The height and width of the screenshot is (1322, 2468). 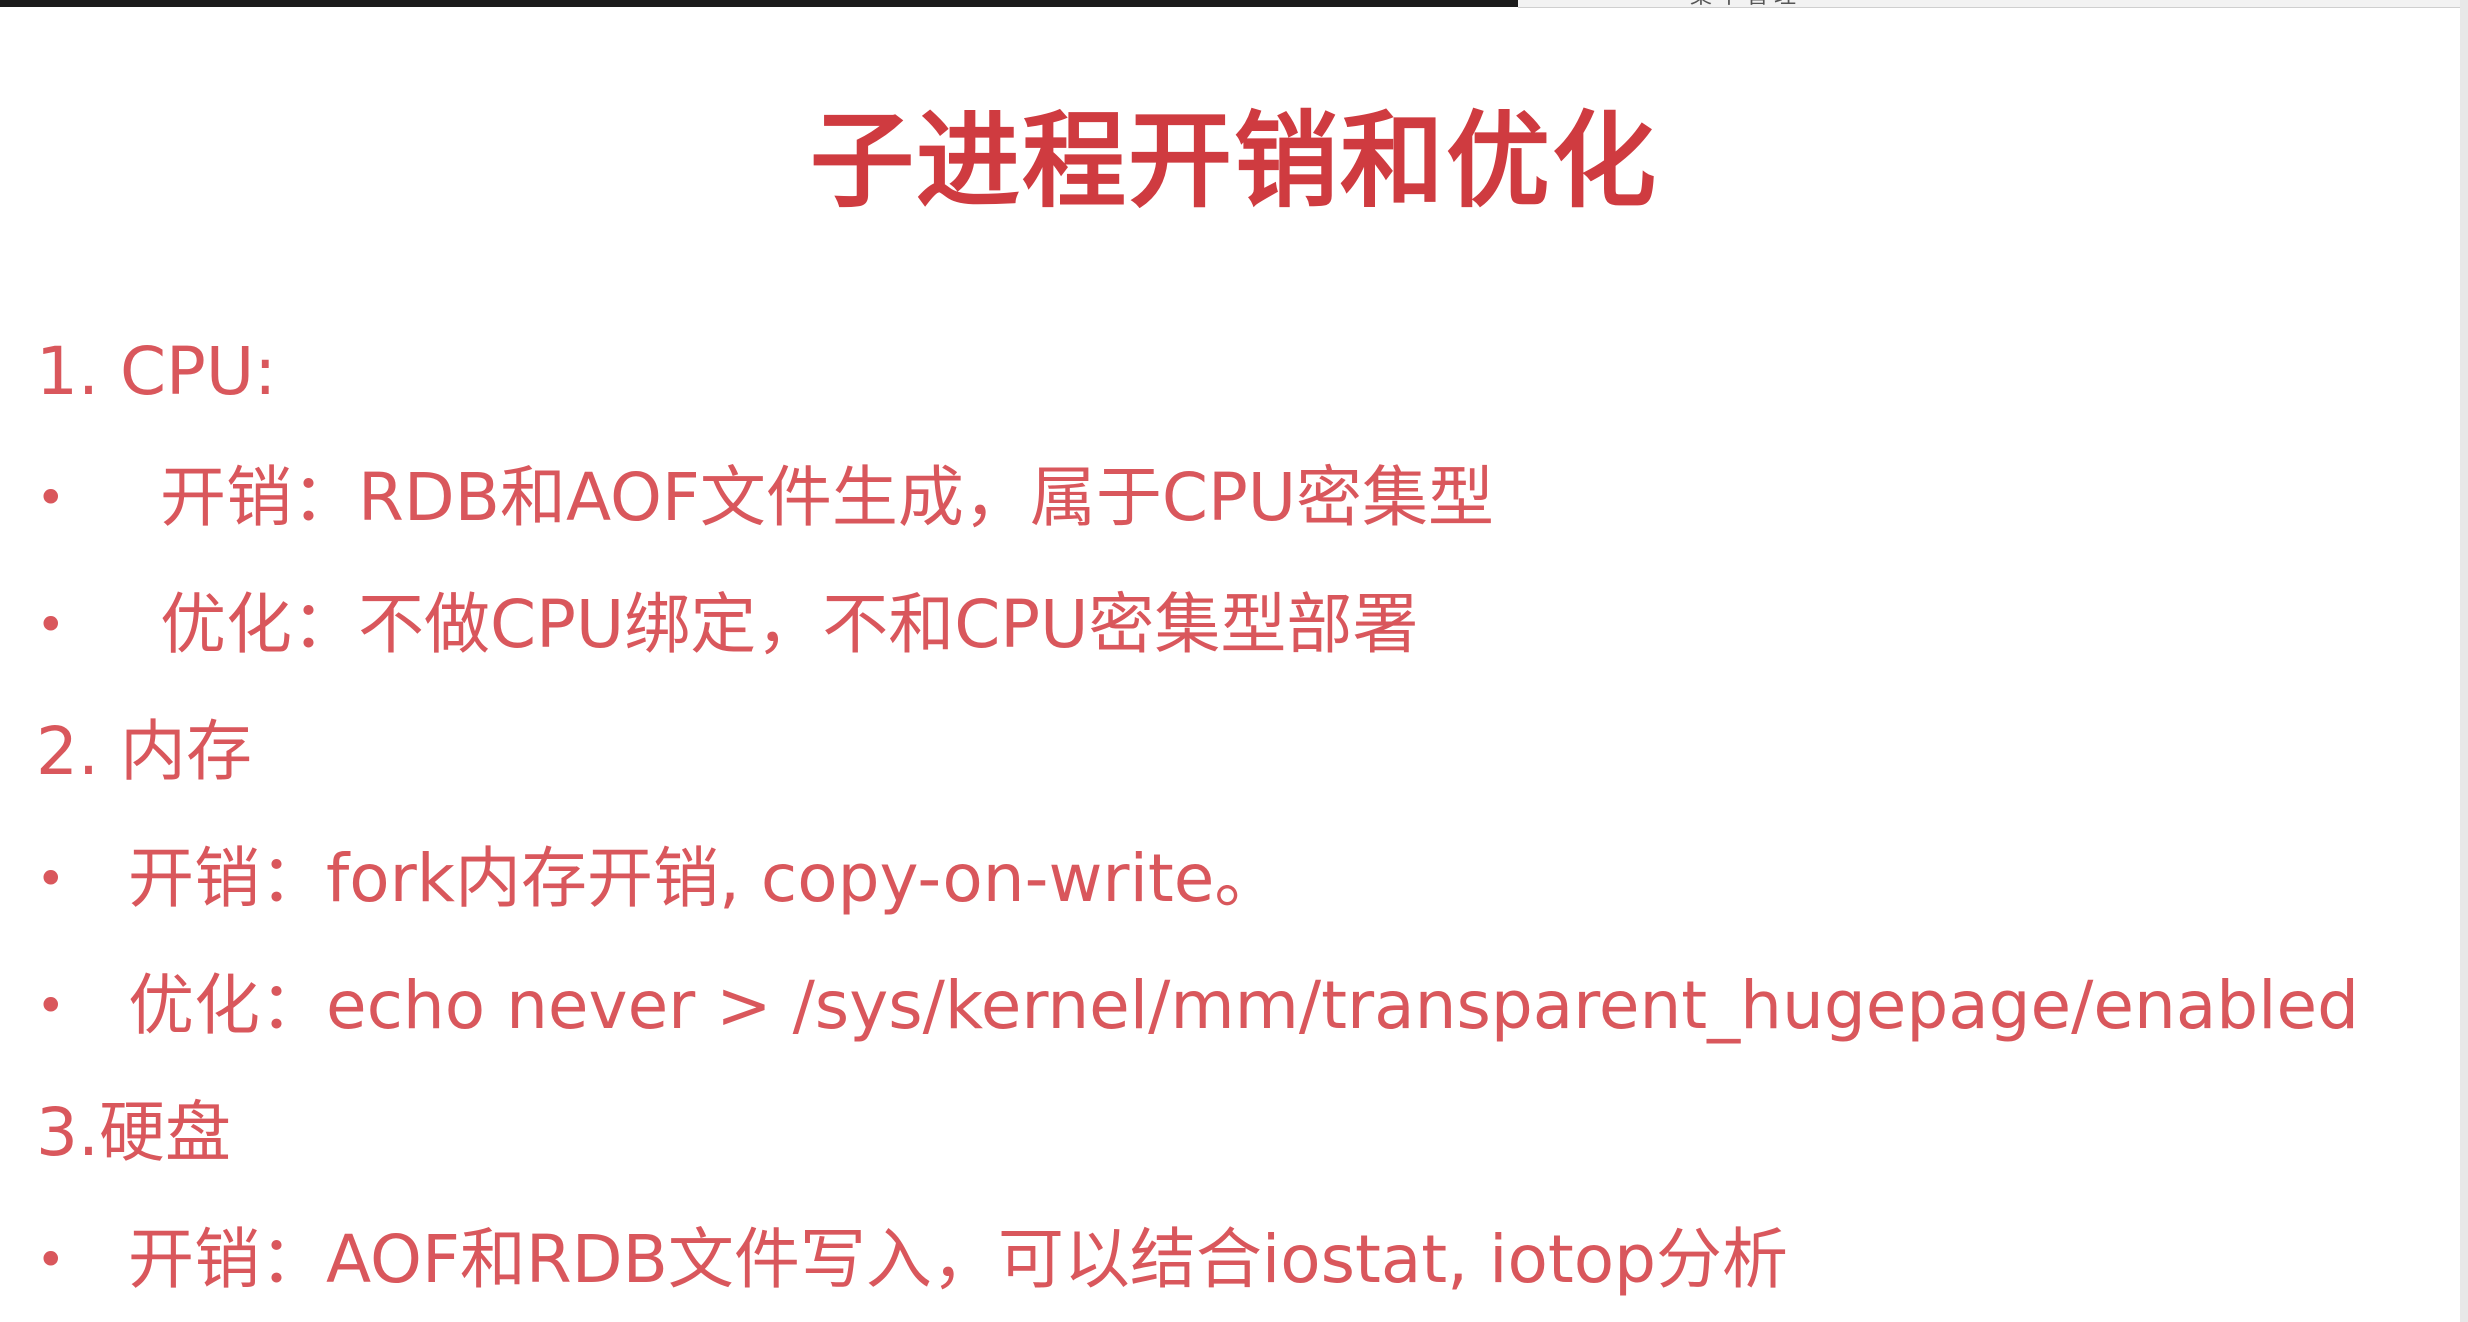 I want to click on section-heading-disk: 3.硬盘, so click(x=133, y=1132).